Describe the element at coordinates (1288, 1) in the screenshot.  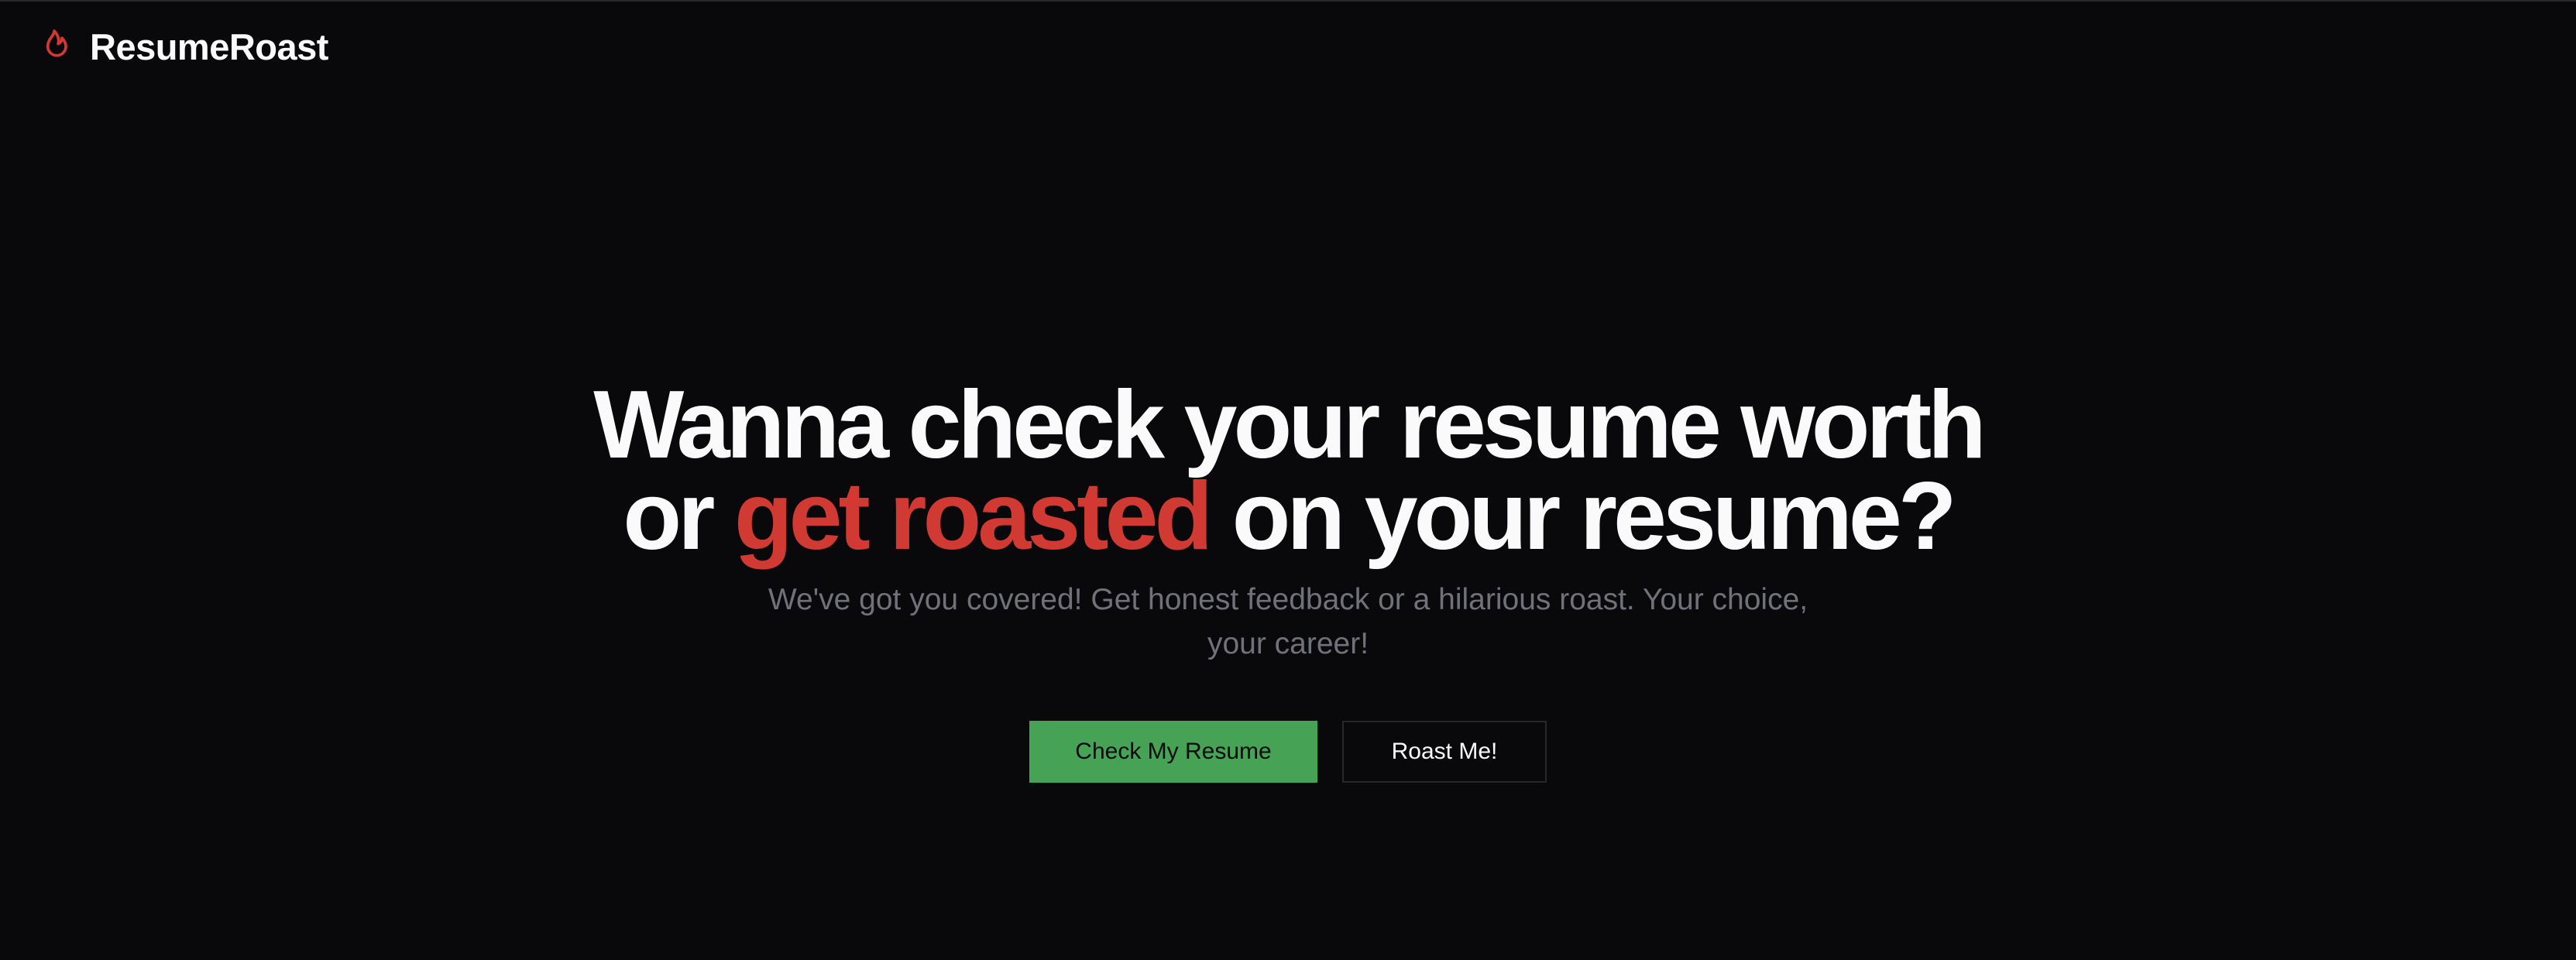
I see `top-border` at that location.